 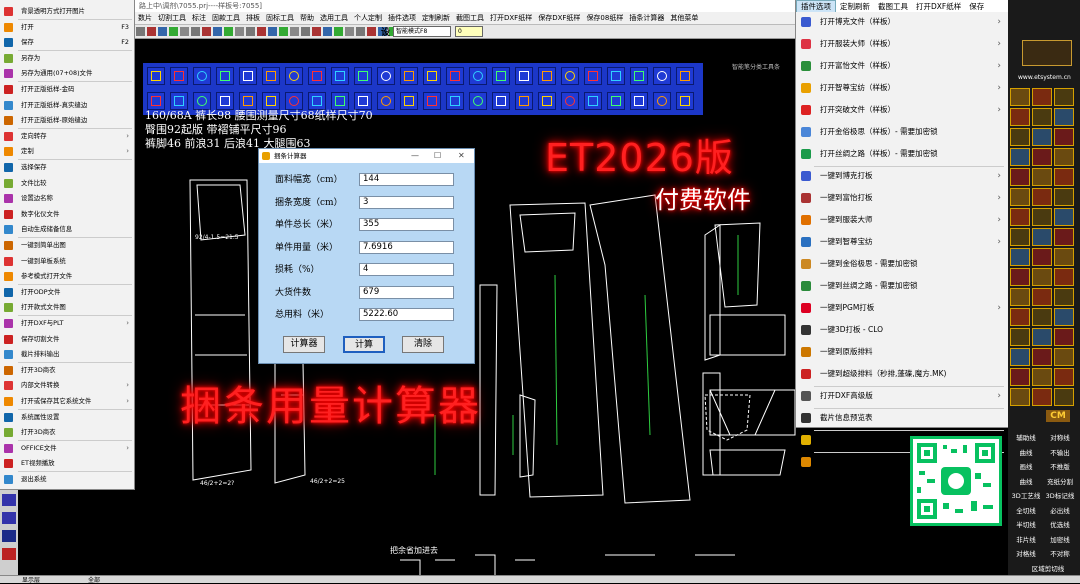 I want to click on line-type-label: 对格线, so click(x=1026, y=553).